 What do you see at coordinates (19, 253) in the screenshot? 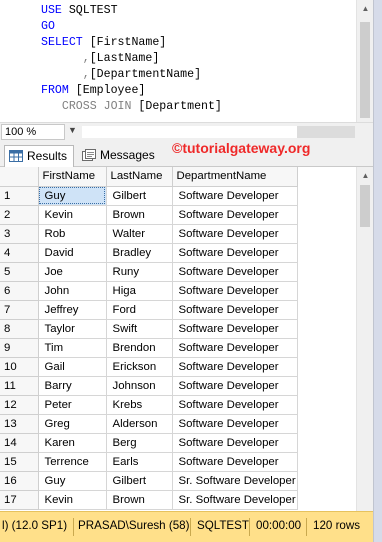
I see `row-number: 4` at bounding box center [19, 253].